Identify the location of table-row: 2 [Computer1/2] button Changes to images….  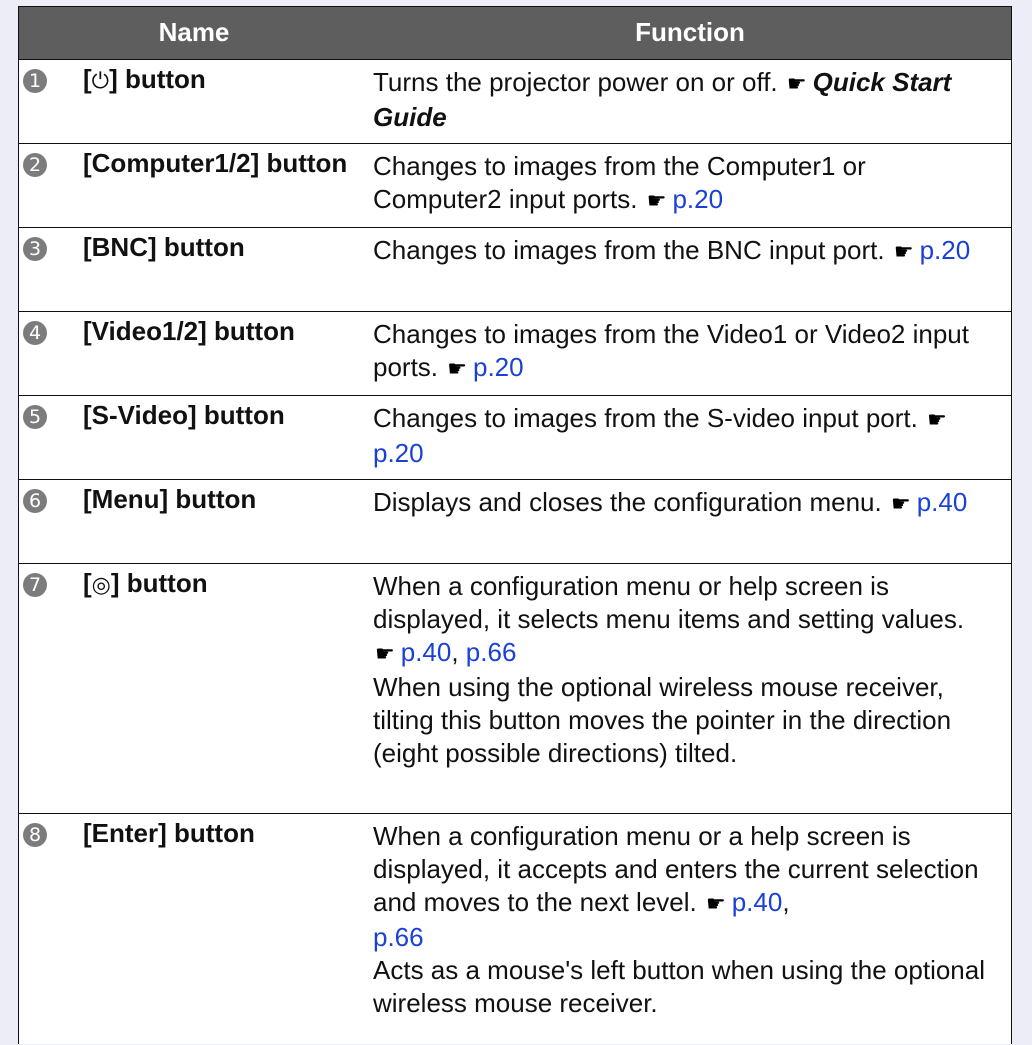
(515, 185).